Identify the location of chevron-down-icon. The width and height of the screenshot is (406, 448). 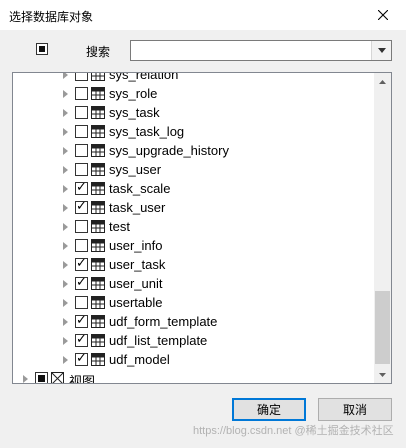
(381, 50).